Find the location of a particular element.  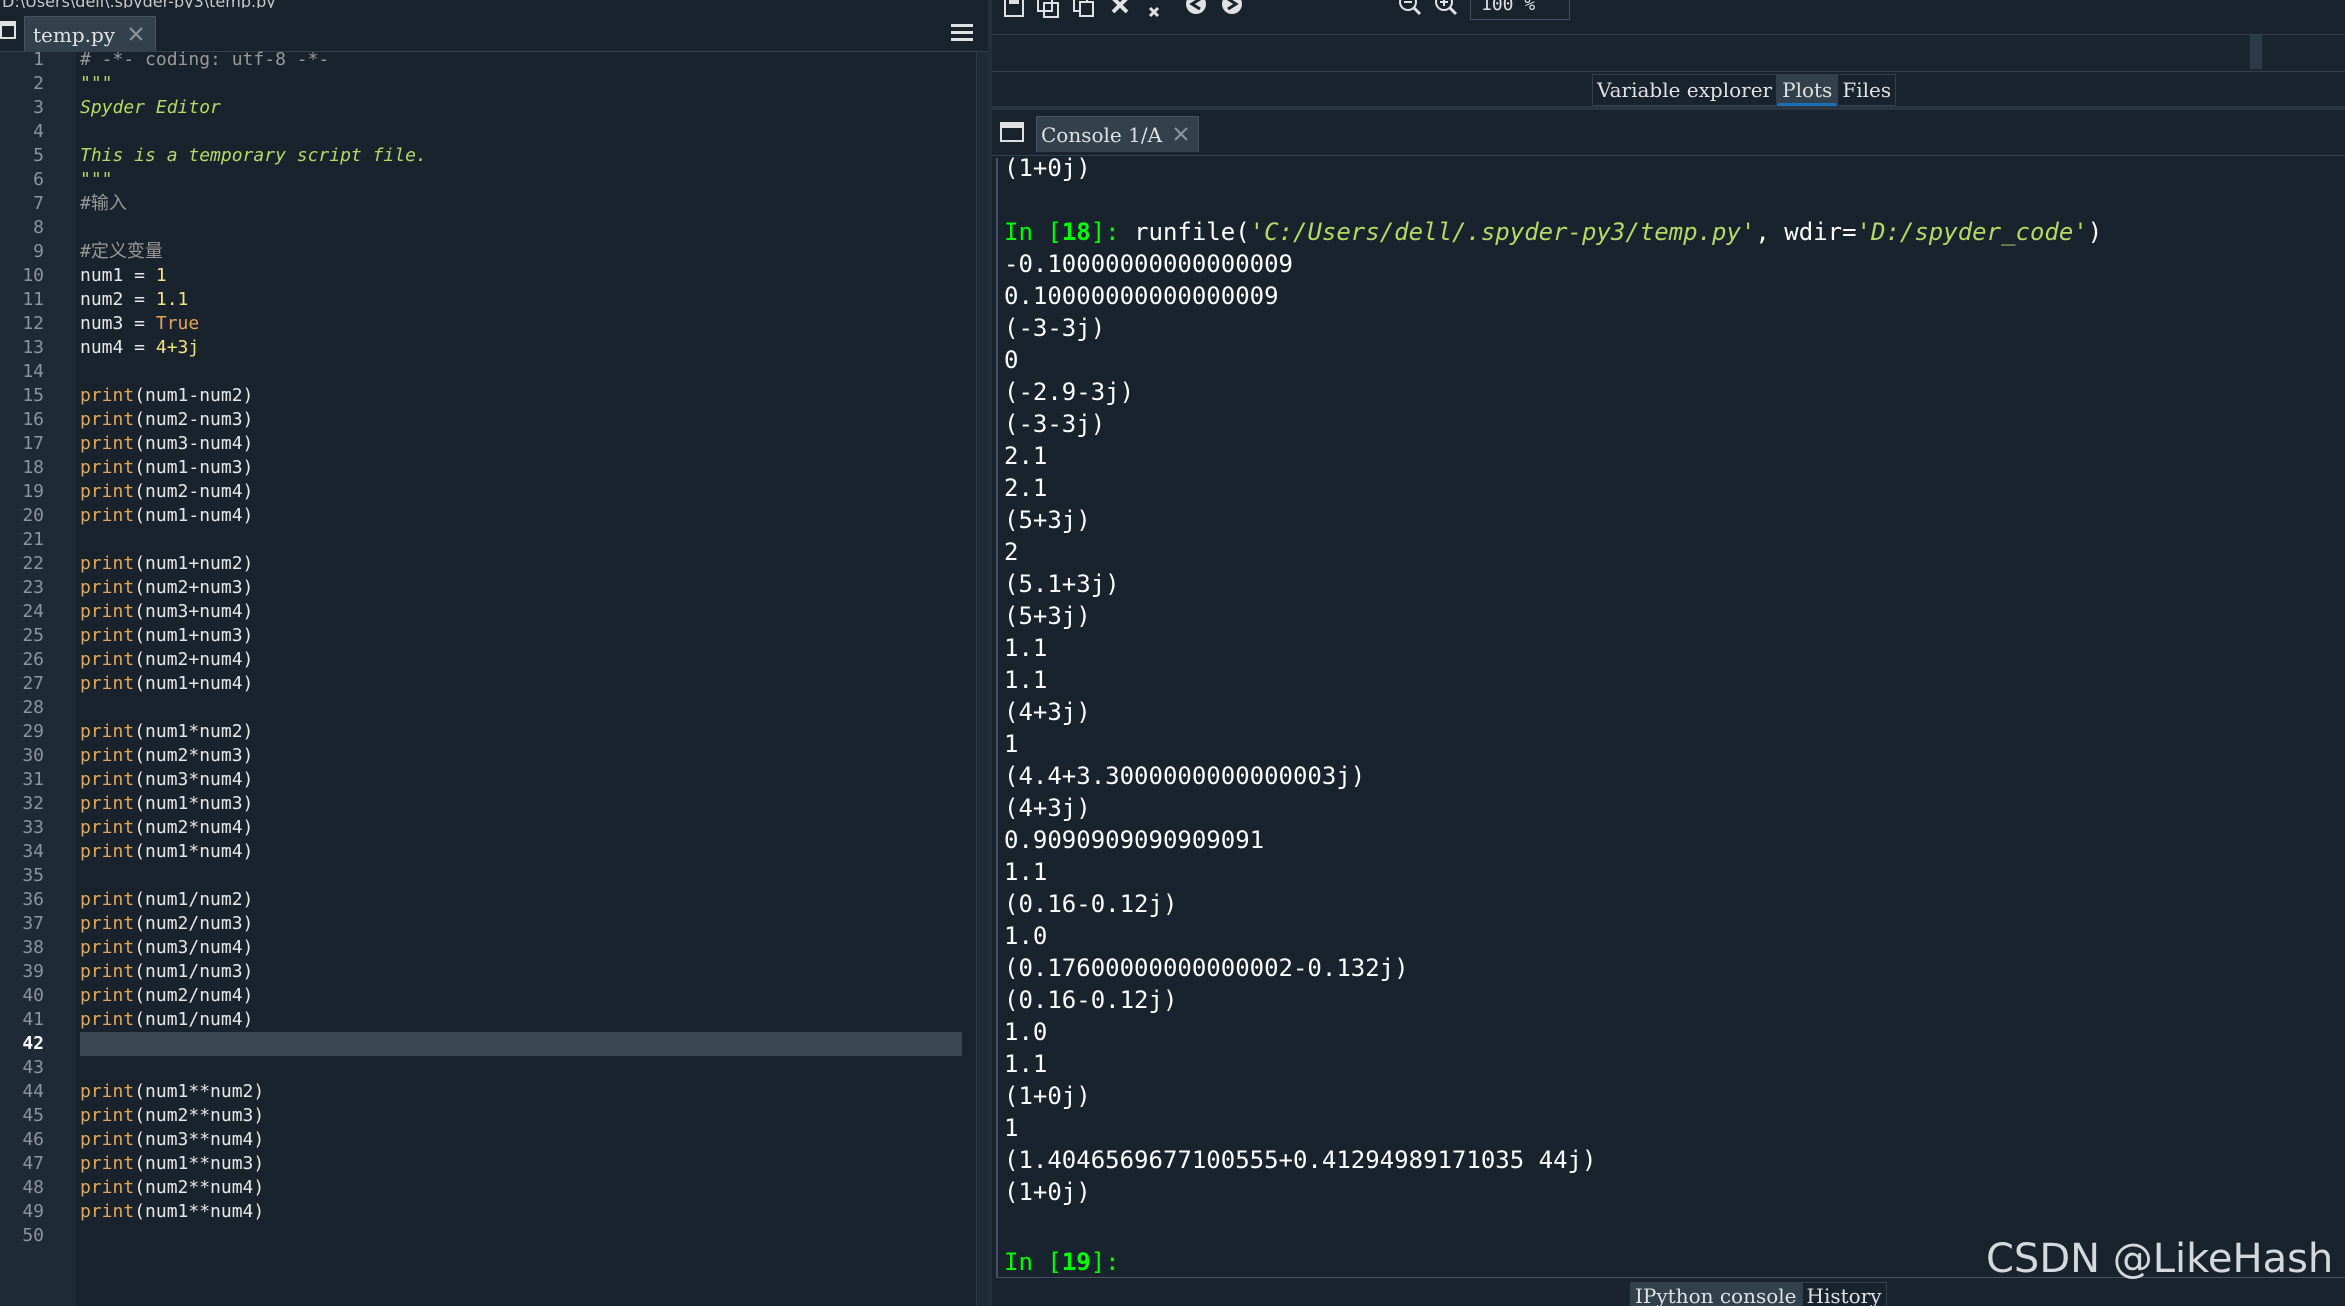

editor-scrollbar is located at coordinates (982, 679).